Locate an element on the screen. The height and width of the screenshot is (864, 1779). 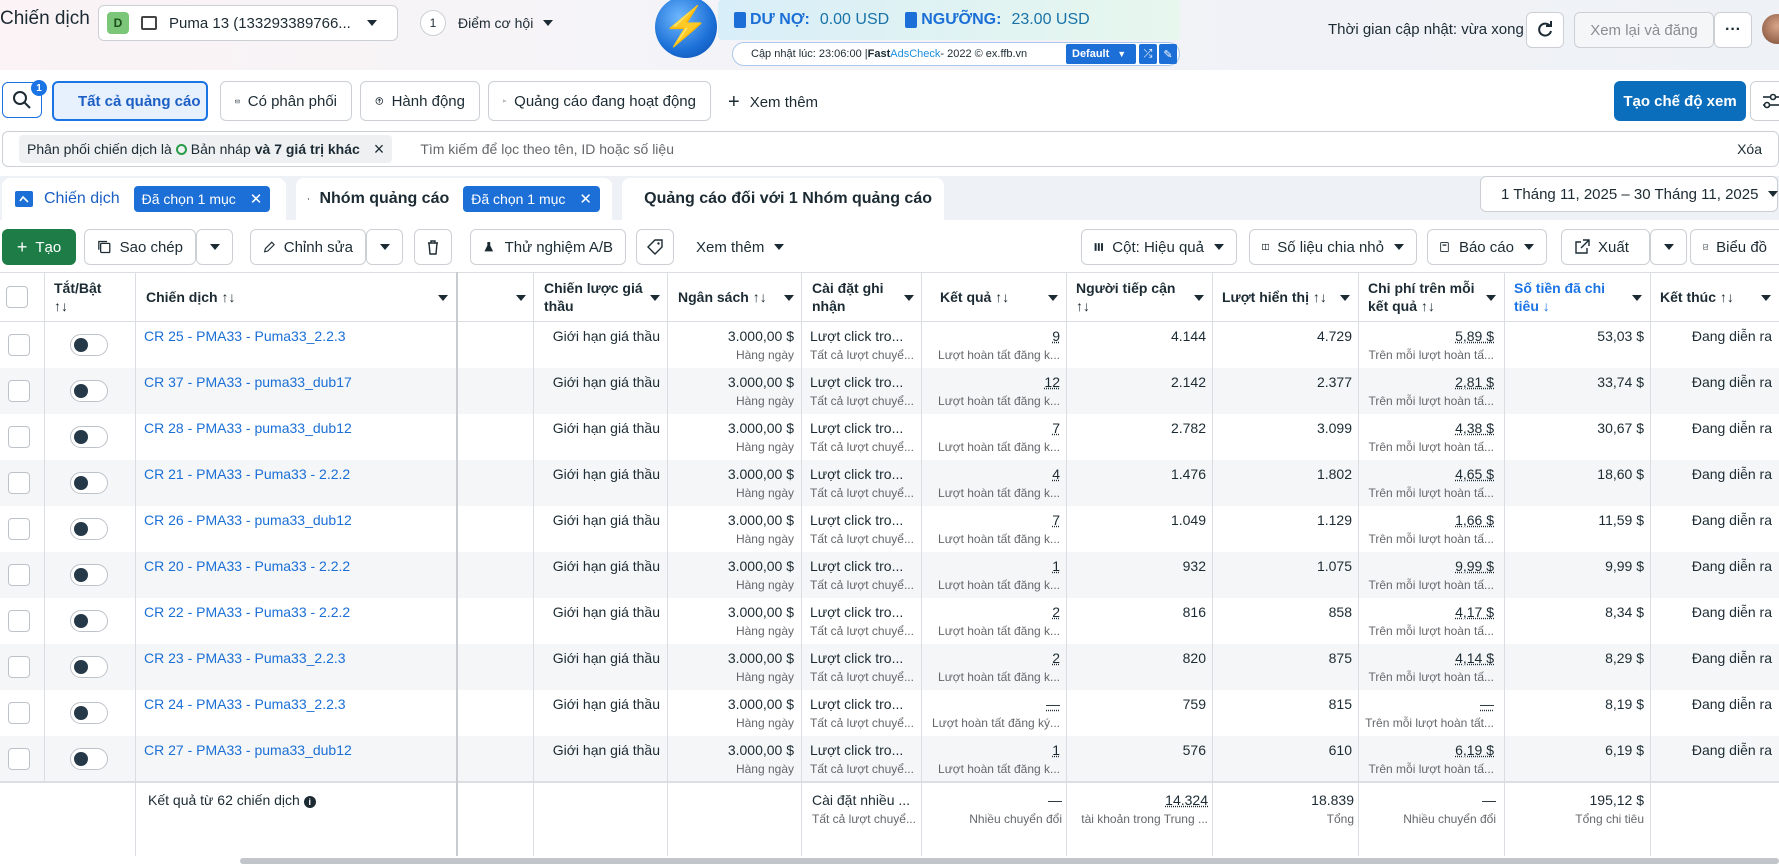
tab-delivering: Có phân phối is located at coordinates (286, 101).